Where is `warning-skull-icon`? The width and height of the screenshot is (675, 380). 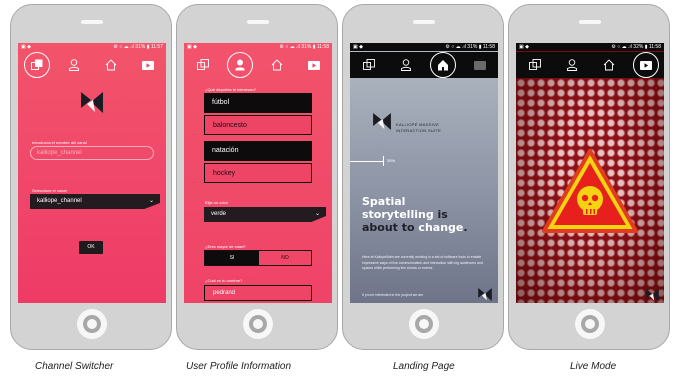
warning-skull-icon is located at coordinates (590, 191).